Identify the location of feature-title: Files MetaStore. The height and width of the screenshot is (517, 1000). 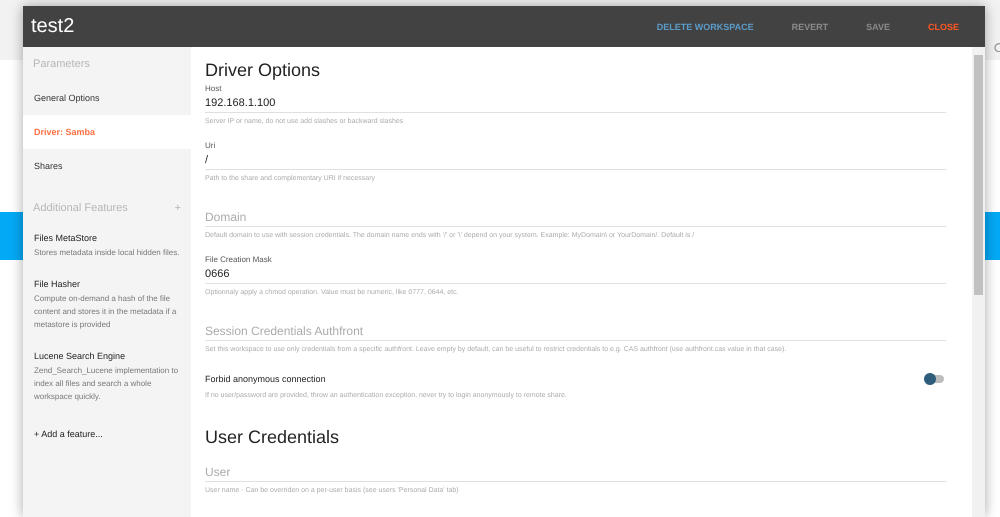
(107, 238).